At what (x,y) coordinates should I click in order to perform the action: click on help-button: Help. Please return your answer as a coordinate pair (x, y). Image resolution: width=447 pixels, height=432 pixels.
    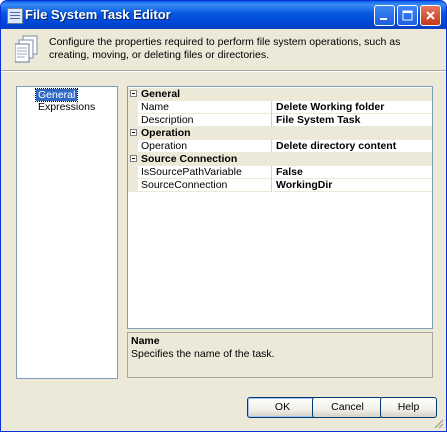
    Looking at the image, I should click on (408, 407).